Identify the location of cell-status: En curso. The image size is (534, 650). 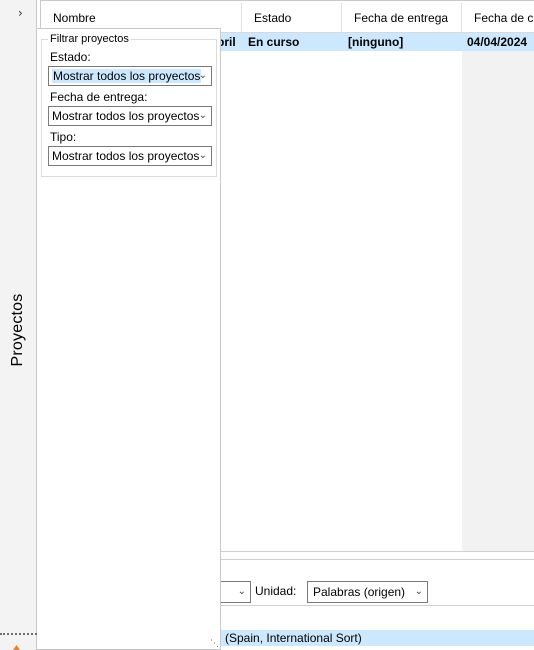
(274, 42).